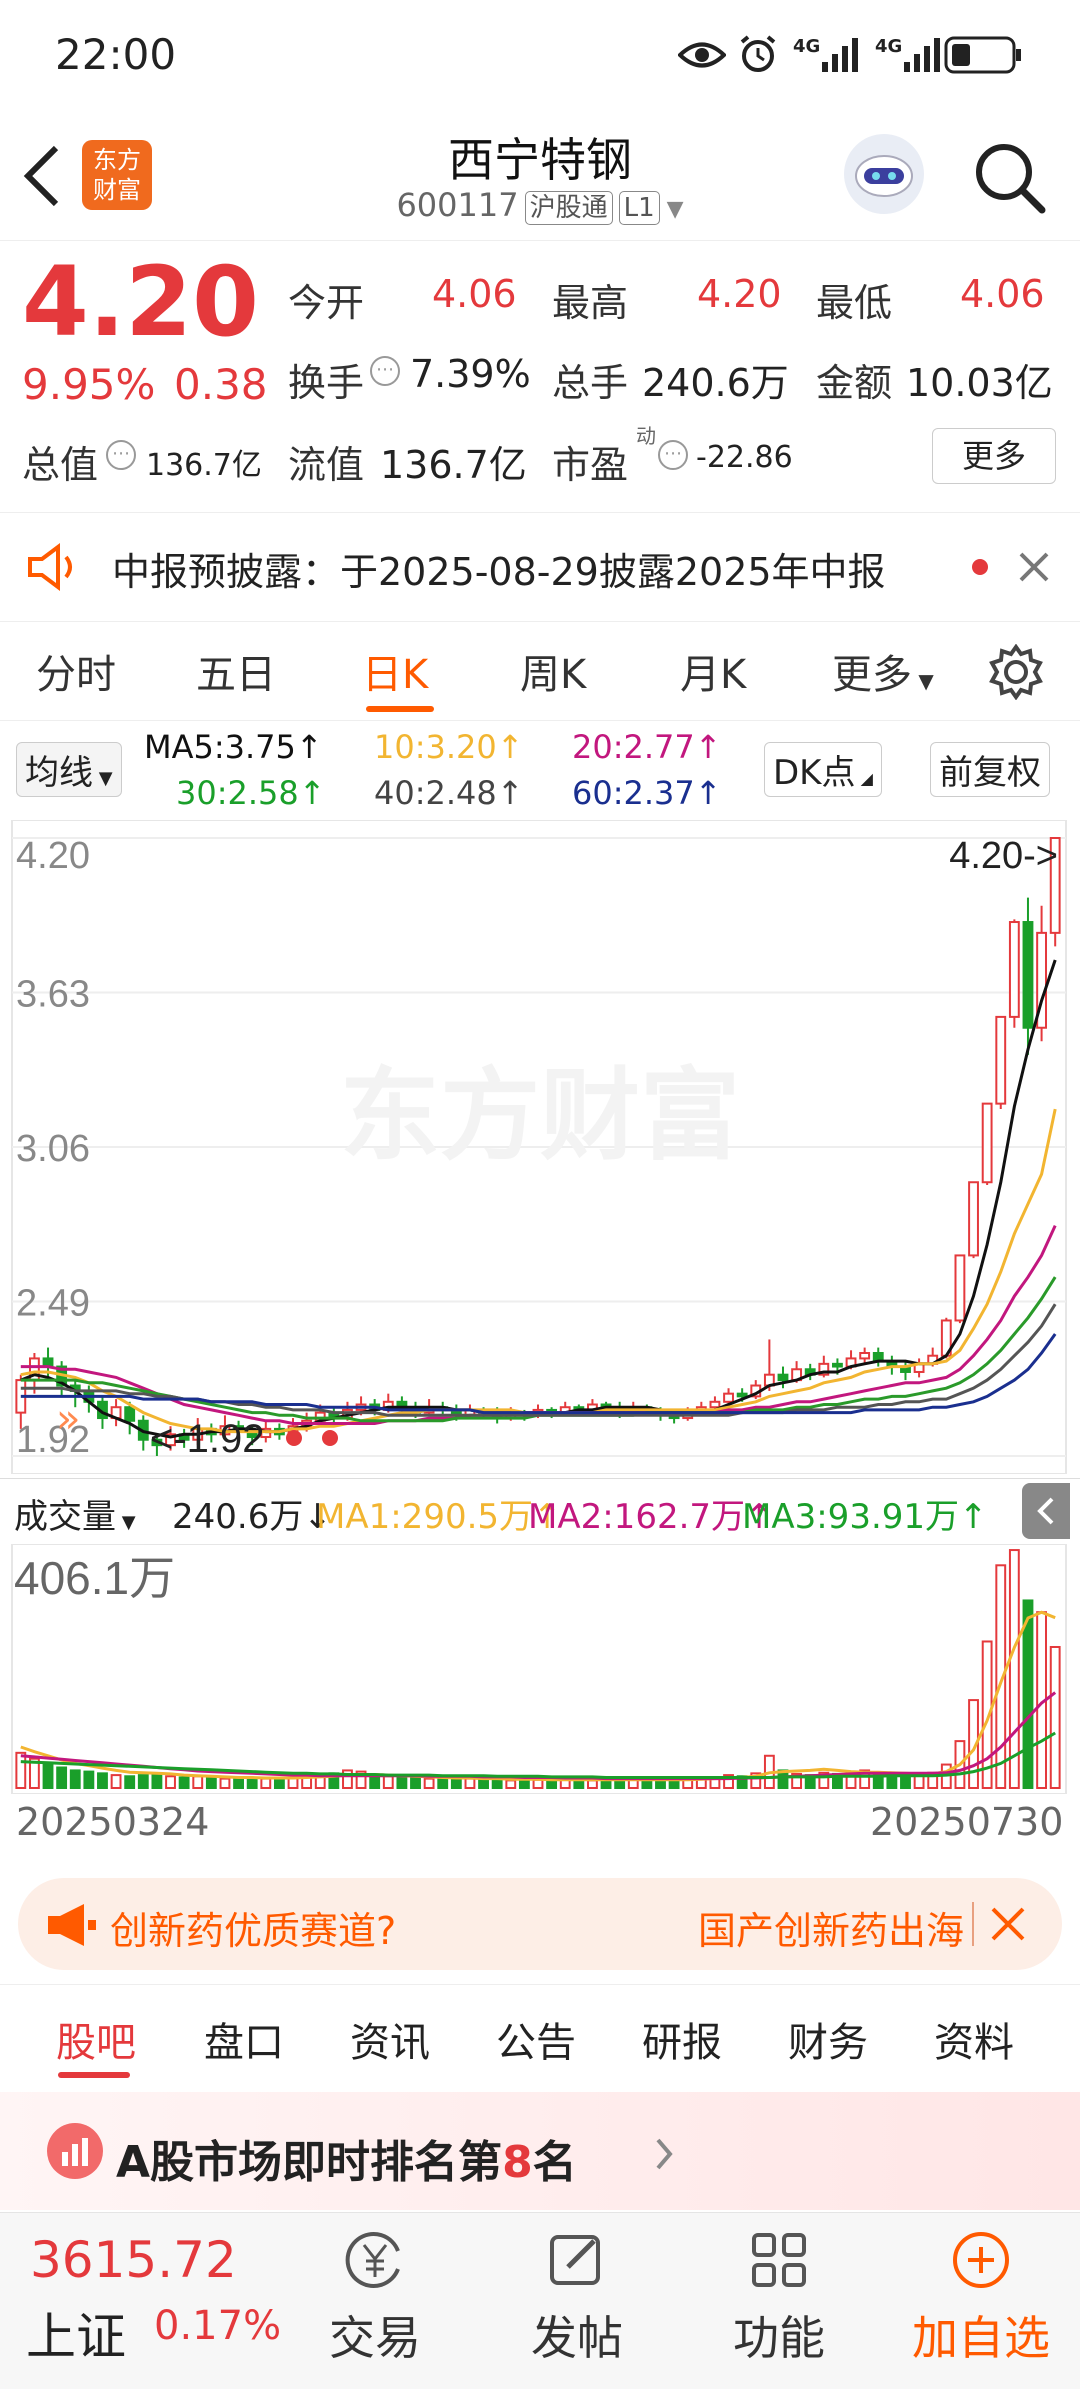 The height and width of the screenshot is (2389, 1080). What do you see at coordinates (702, 55) in the screenshot?
I see `eye-icon` at bounding box center [702, 55].